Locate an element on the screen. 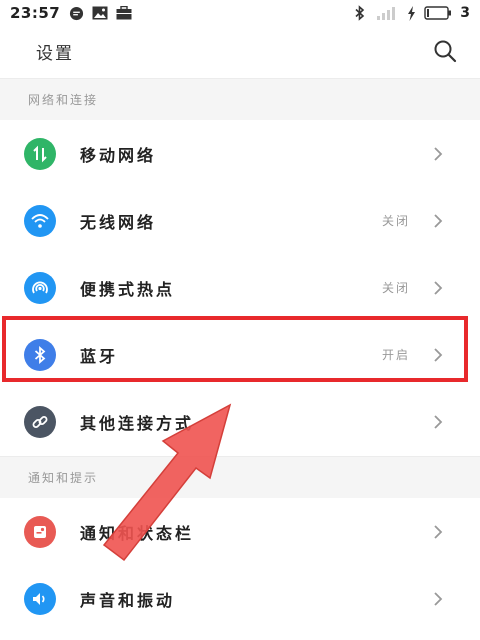 This screenshot has width=480, height=640. section-header-network: 网络和连接 is located at coordinates (240, 99).